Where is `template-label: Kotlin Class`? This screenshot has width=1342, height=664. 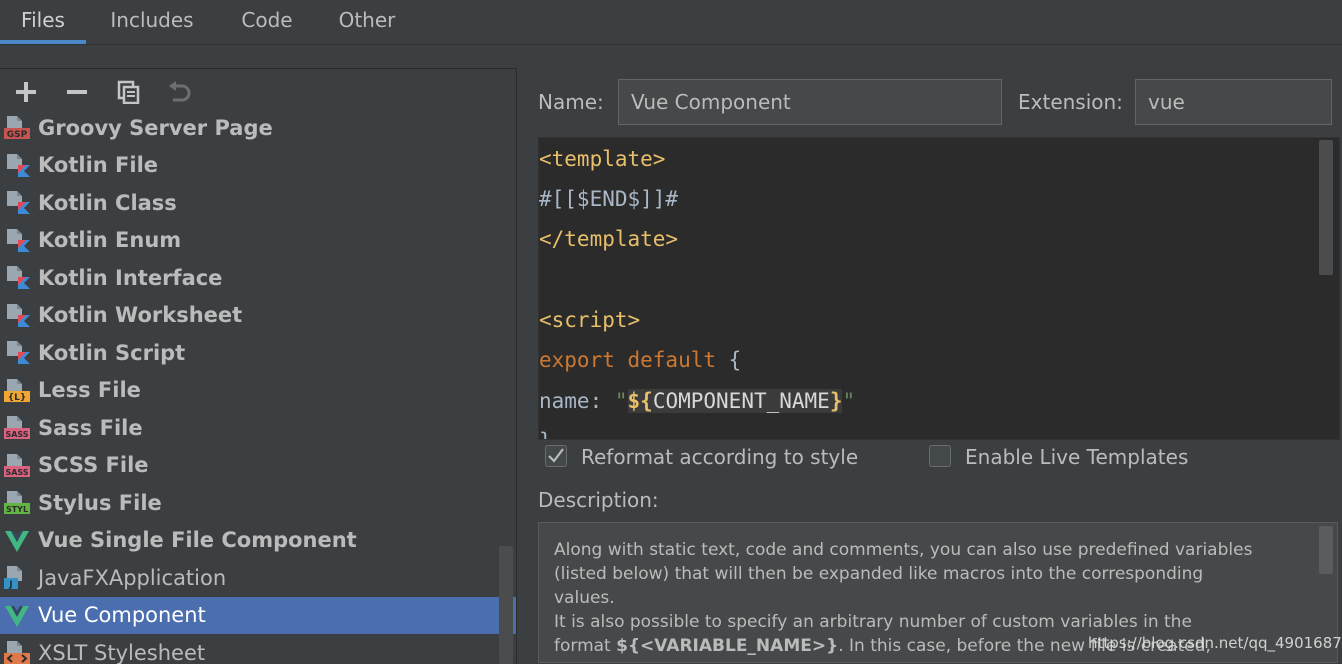
template-label: Kotlin Class is located at coordinates (107, 203).